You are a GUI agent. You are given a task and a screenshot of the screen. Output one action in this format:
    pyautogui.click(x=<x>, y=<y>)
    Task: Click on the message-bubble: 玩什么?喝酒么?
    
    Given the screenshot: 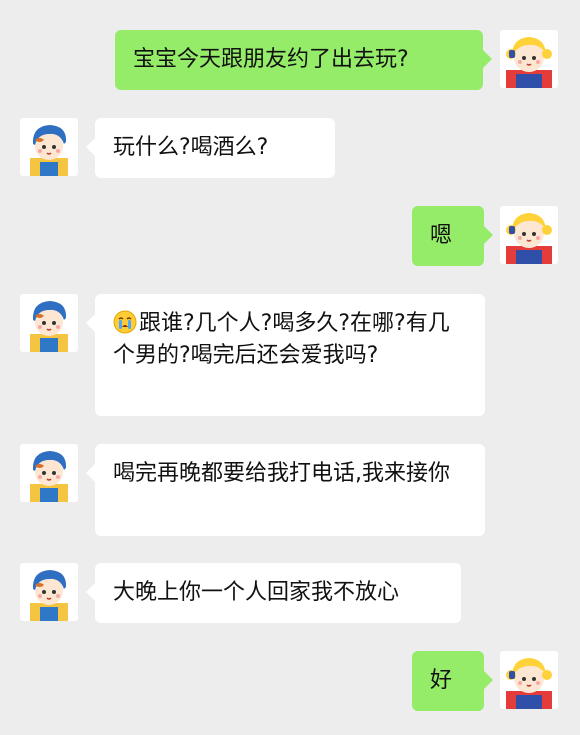 What is the action you would take?
    pyautogui.click(x=210, y=148)
    